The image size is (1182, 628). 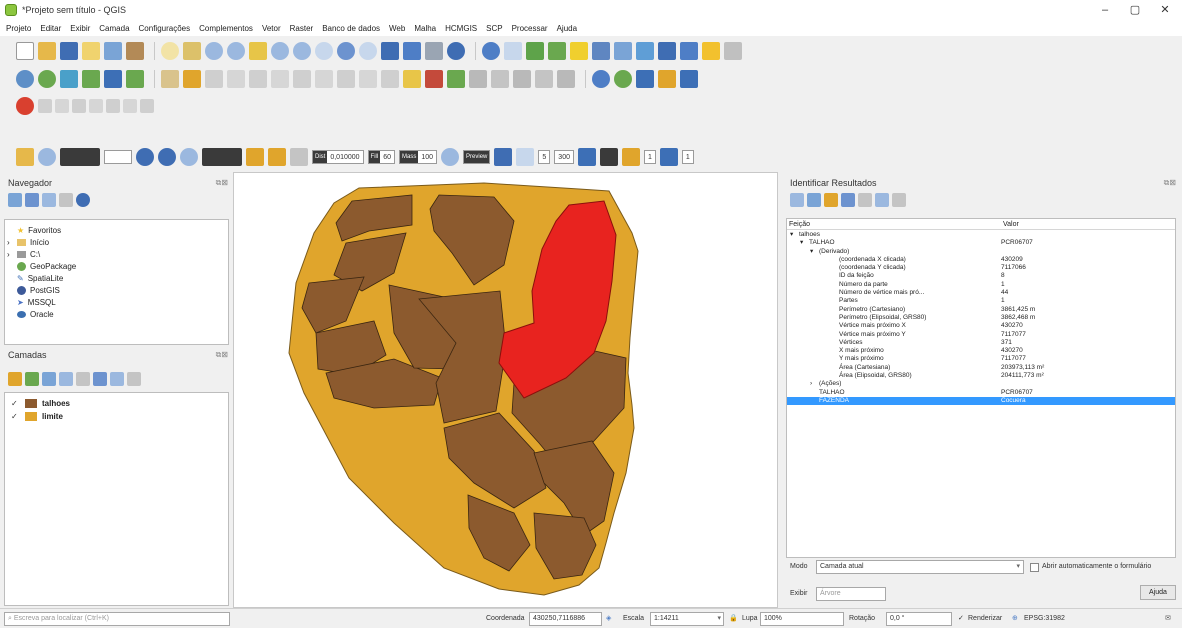 I want to click on layer-item-talhoes: ✓ talhoes, so click(x=116, y=403).